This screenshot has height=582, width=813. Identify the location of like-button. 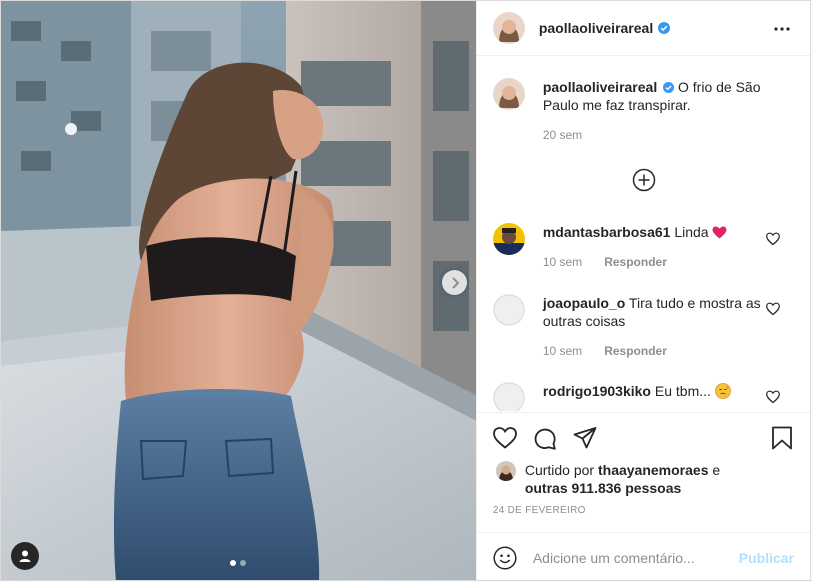
(504, 438).